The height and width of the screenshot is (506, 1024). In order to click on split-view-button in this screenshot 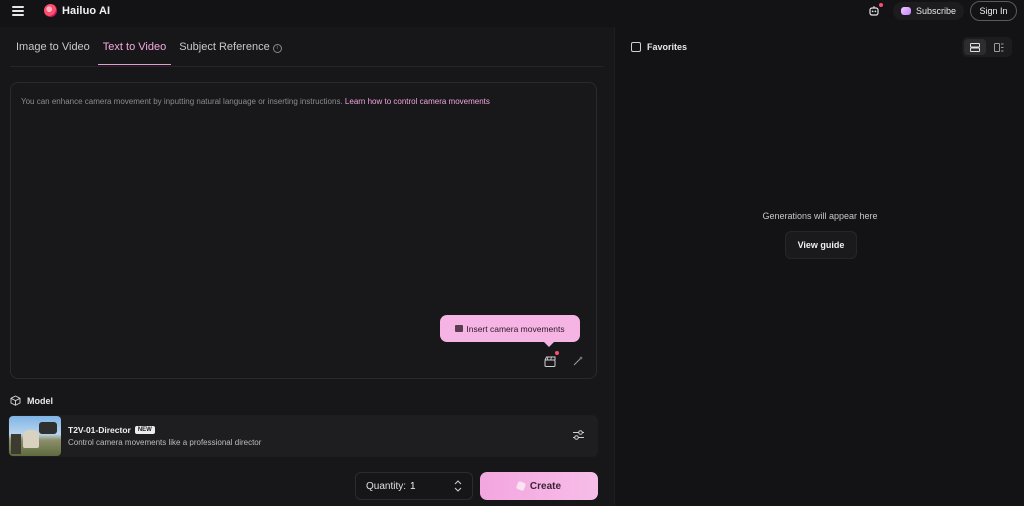, I will do `click(999, 47)`.